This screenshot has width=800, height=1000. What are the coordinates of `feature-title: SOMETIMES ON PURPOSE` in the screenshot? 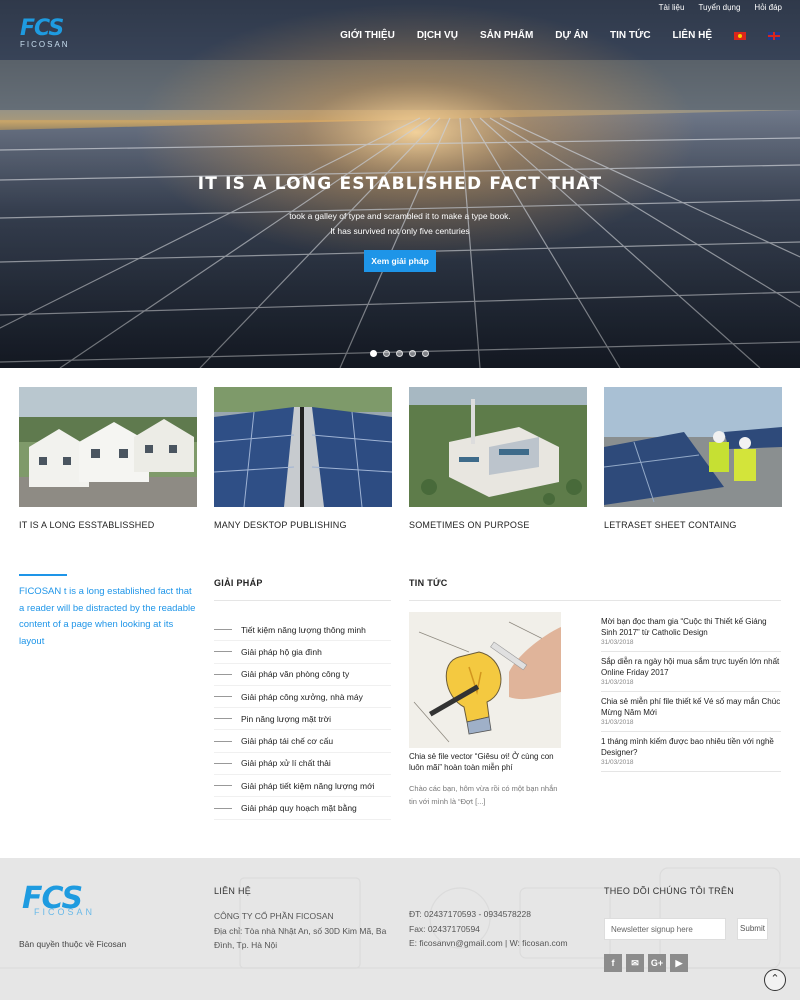 It's located at (498, 525).